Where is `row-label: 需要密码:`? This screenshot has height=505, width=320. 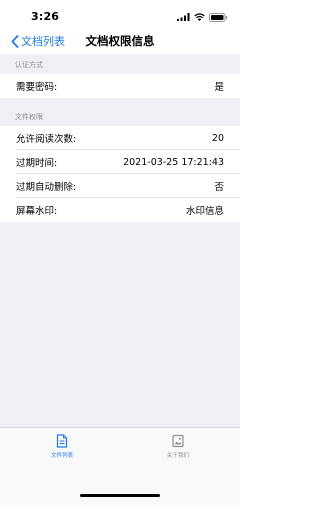
row-label: 需要密码: is located at coordinates (37, 87).